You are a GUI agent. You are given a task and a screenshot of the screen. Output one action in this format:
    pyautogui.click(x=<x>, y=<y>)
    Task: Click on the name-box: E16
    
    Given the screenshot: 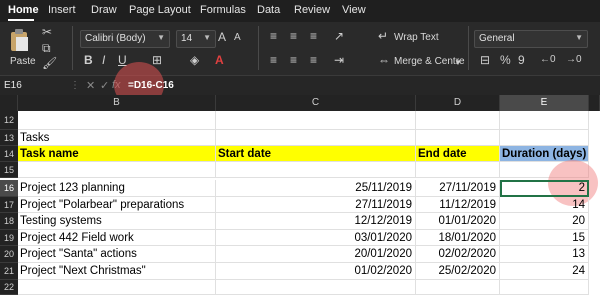 What is the action you would take?
    pyautogui.click(x=13, y=85)
    